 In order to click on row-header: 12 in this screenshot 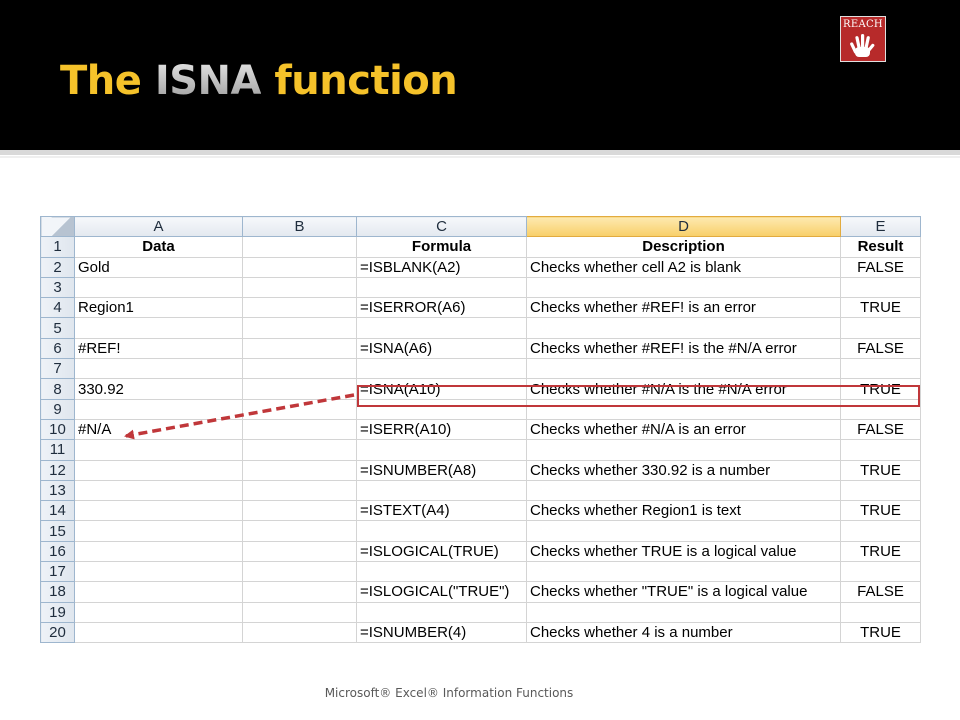, I will do `click(57, 470)`.